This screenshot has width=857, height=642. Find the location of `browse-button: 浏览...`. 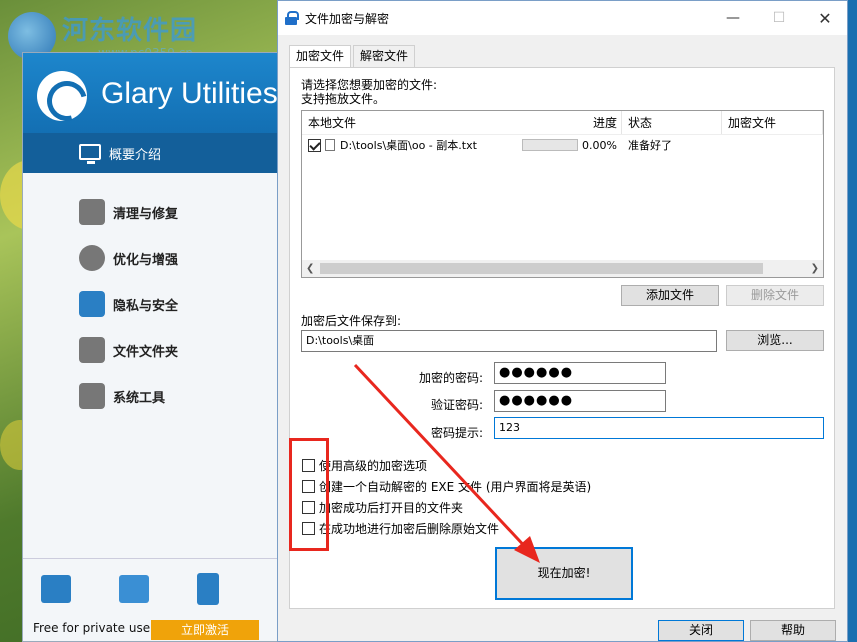

browse-button: 浏览... is located at coordinates (775, 340).